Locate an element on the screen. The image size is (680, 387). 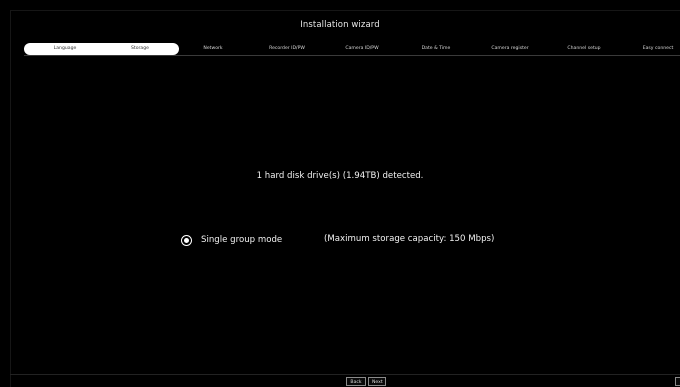
step-date-time: Date & Time is located at coordinates (436, 49).